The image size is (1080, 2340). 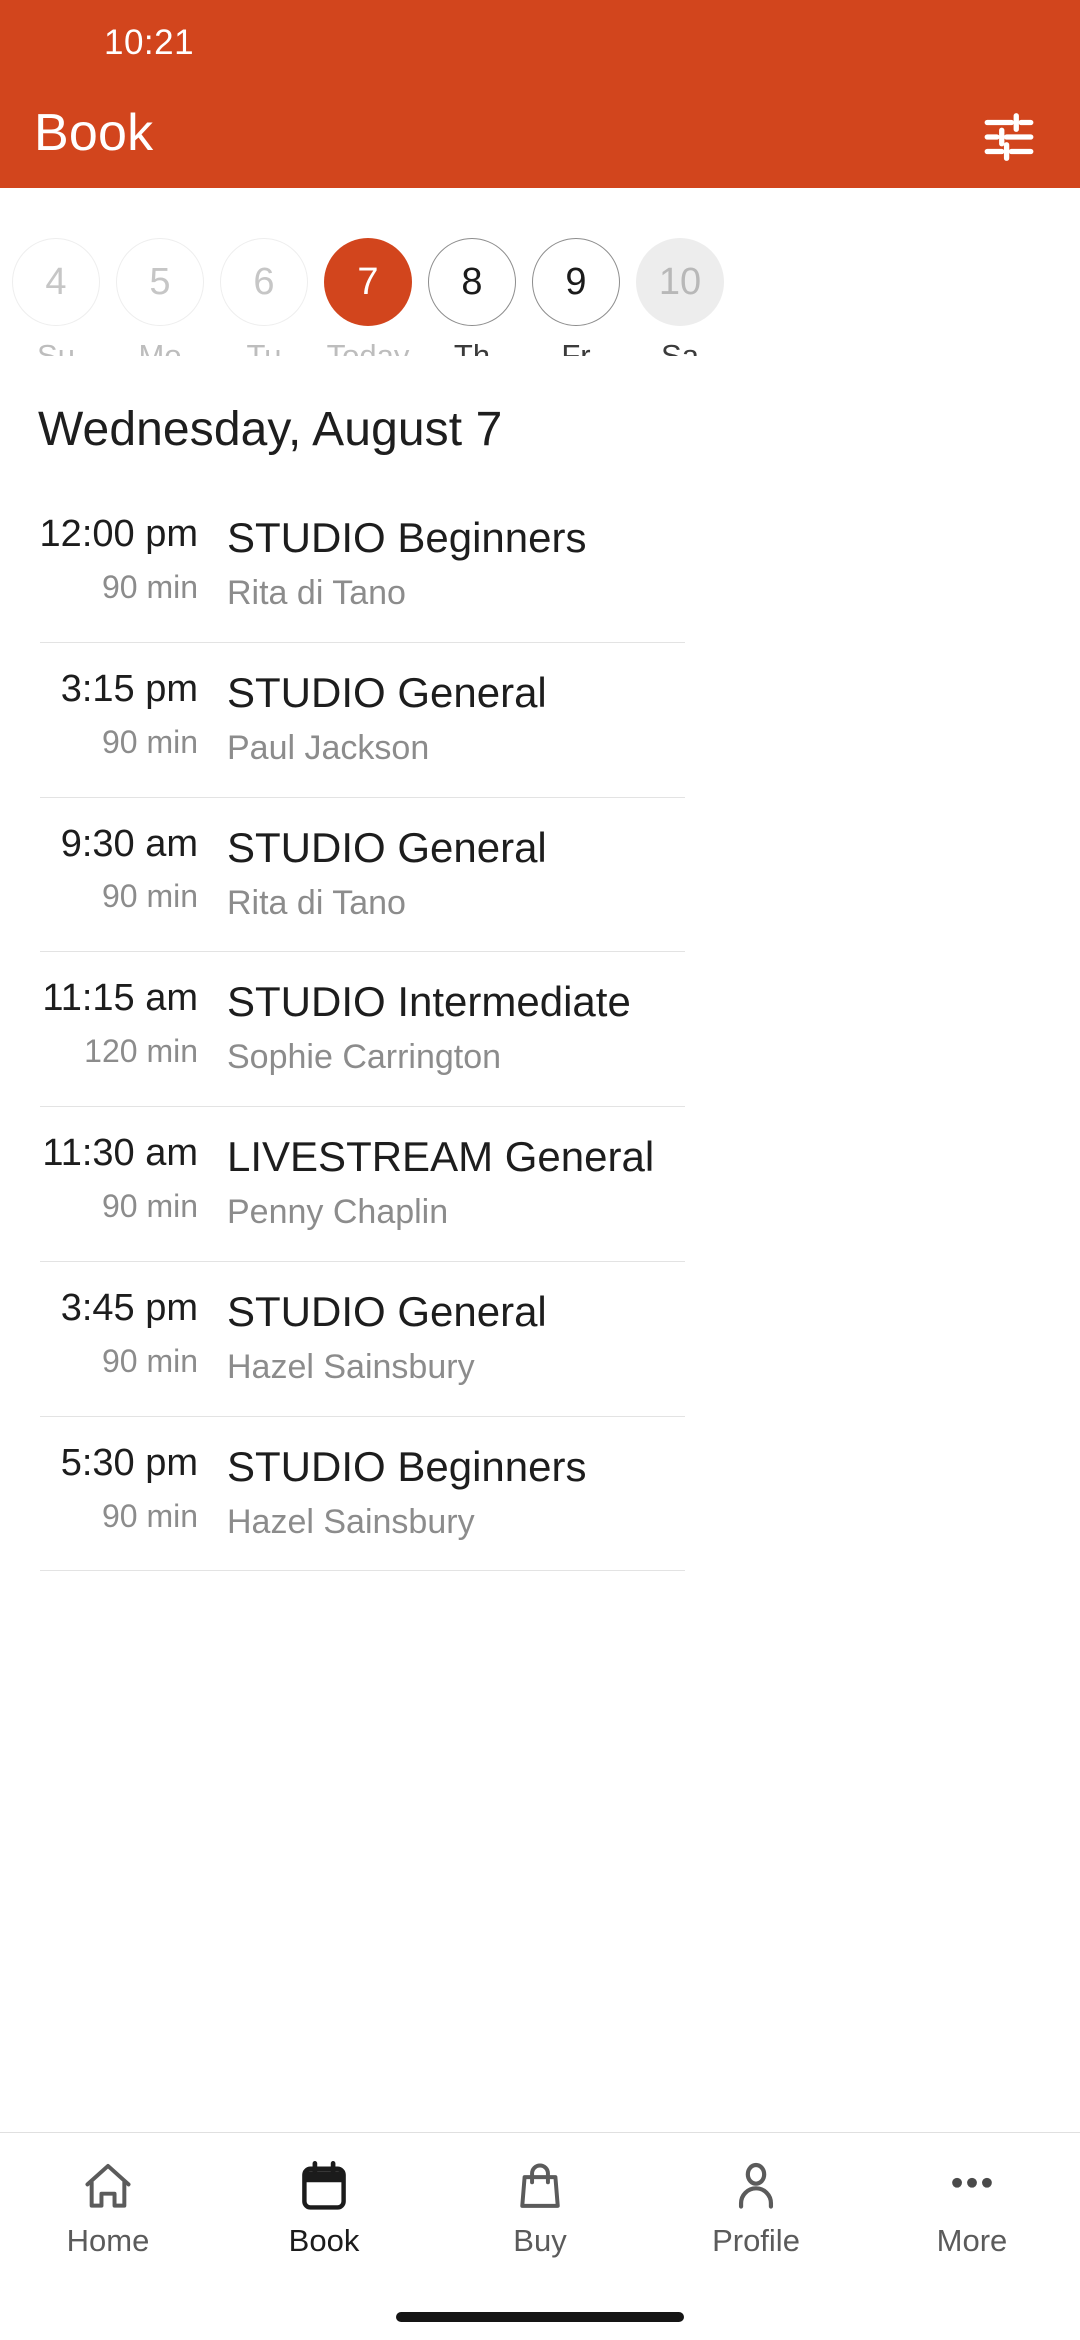 What do you see at coordinates (141, 1051) in the screenshot?
I see `class-duration: 120 min` at bounding box center [141, 1051].